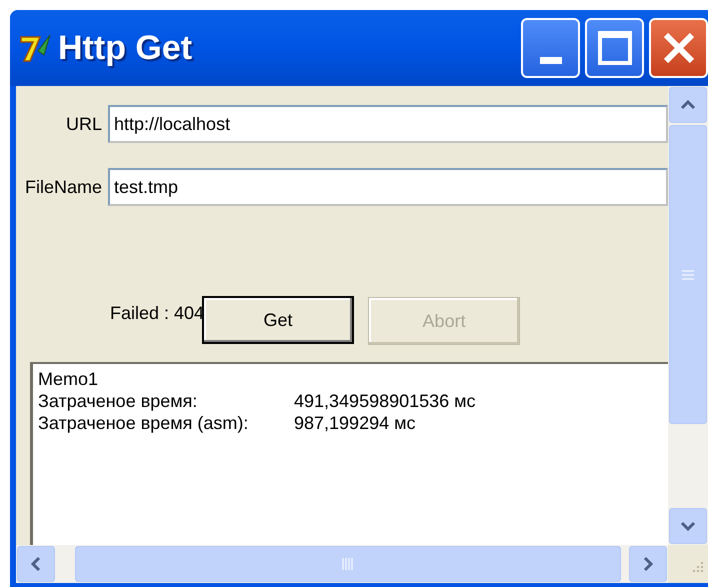 This screenshot has width=708, height=587. Describe the element at coordinates (614, 48) in the screenshot. I see `maximize-button` at that location.